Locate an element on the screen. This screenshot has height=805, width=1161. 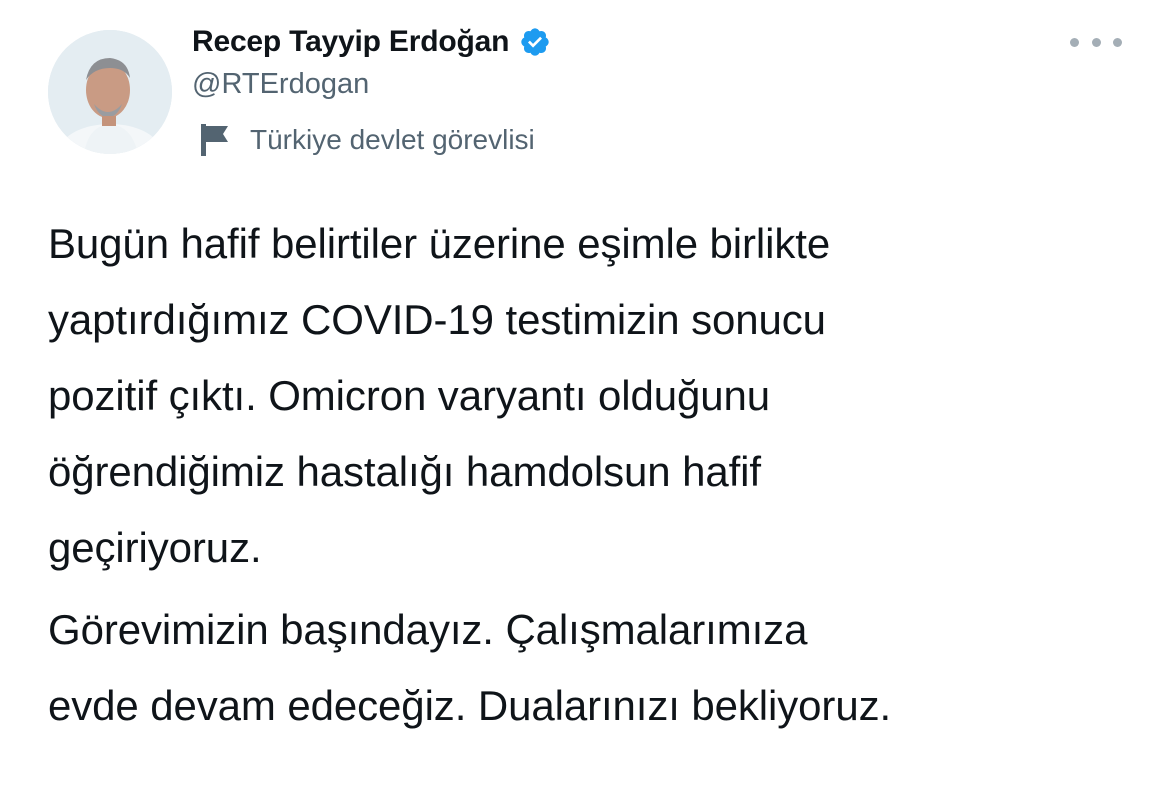
more-options-button is located at coordinates (1096, 42).